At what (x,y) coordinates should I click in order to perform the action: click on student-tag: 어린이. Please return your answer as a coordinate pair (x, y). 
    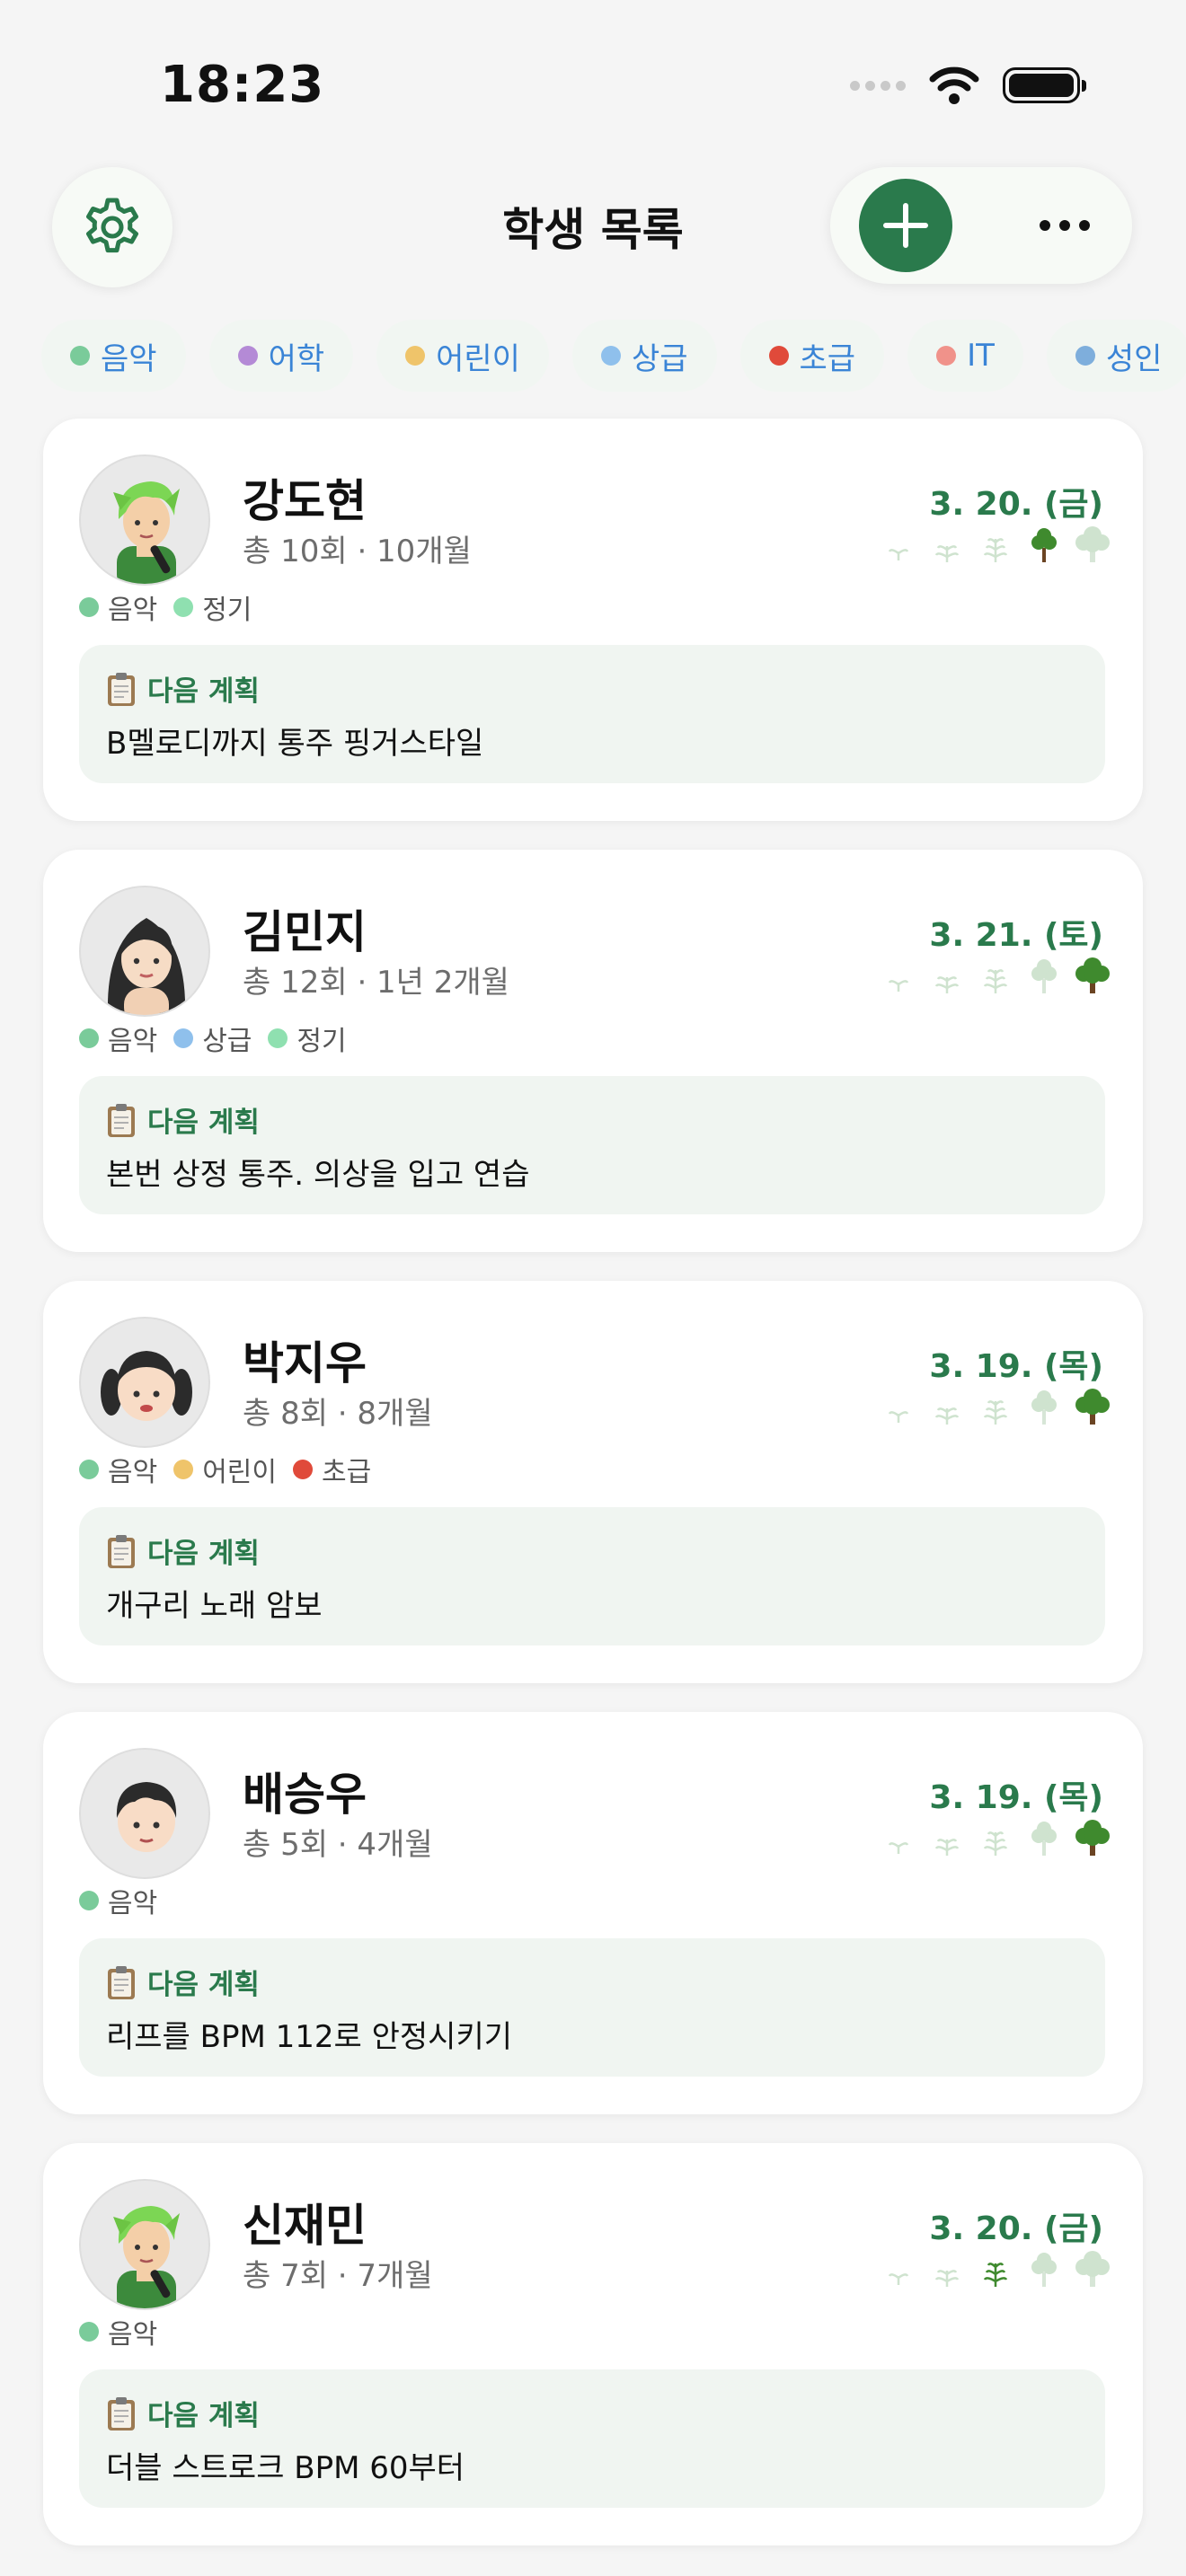
    Looking at the image, I should click on (225, 1469).